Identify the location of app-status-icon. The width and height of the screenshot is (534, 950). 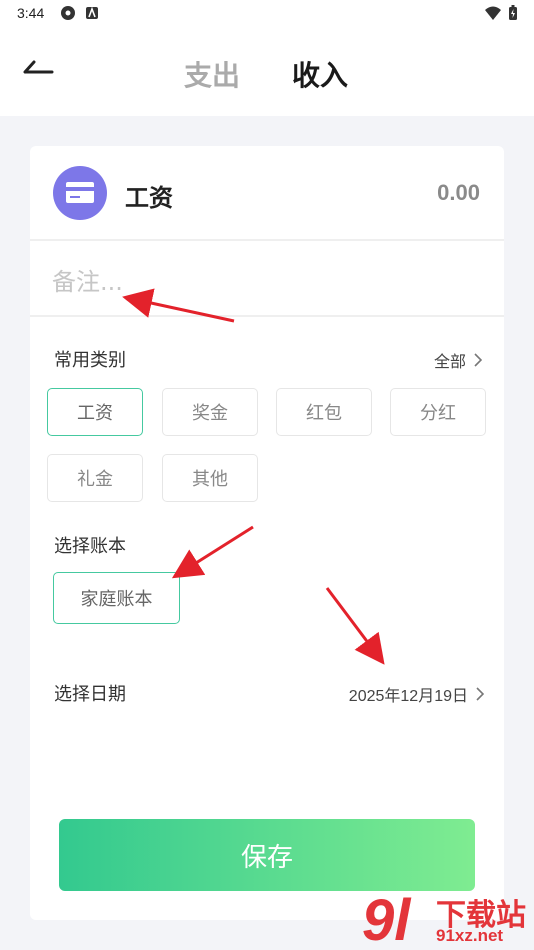
(92, 12).